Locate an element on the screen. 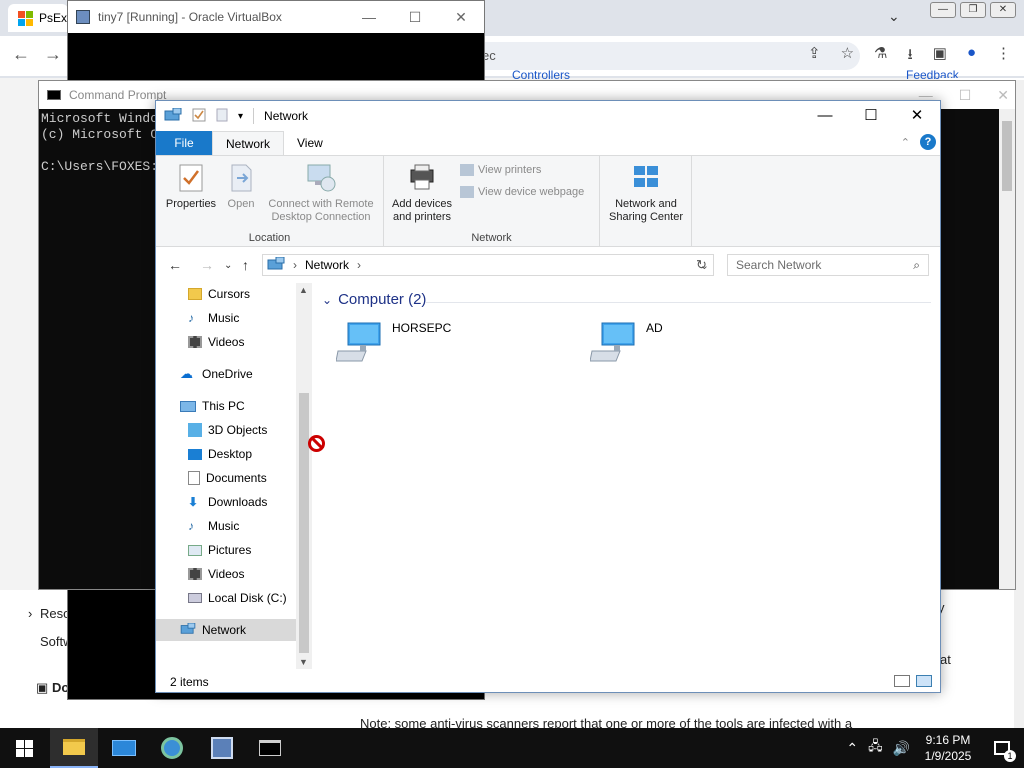 This screenshot has height=768, width=1024. properties-button: Properties is located at coordinates (191, 186).